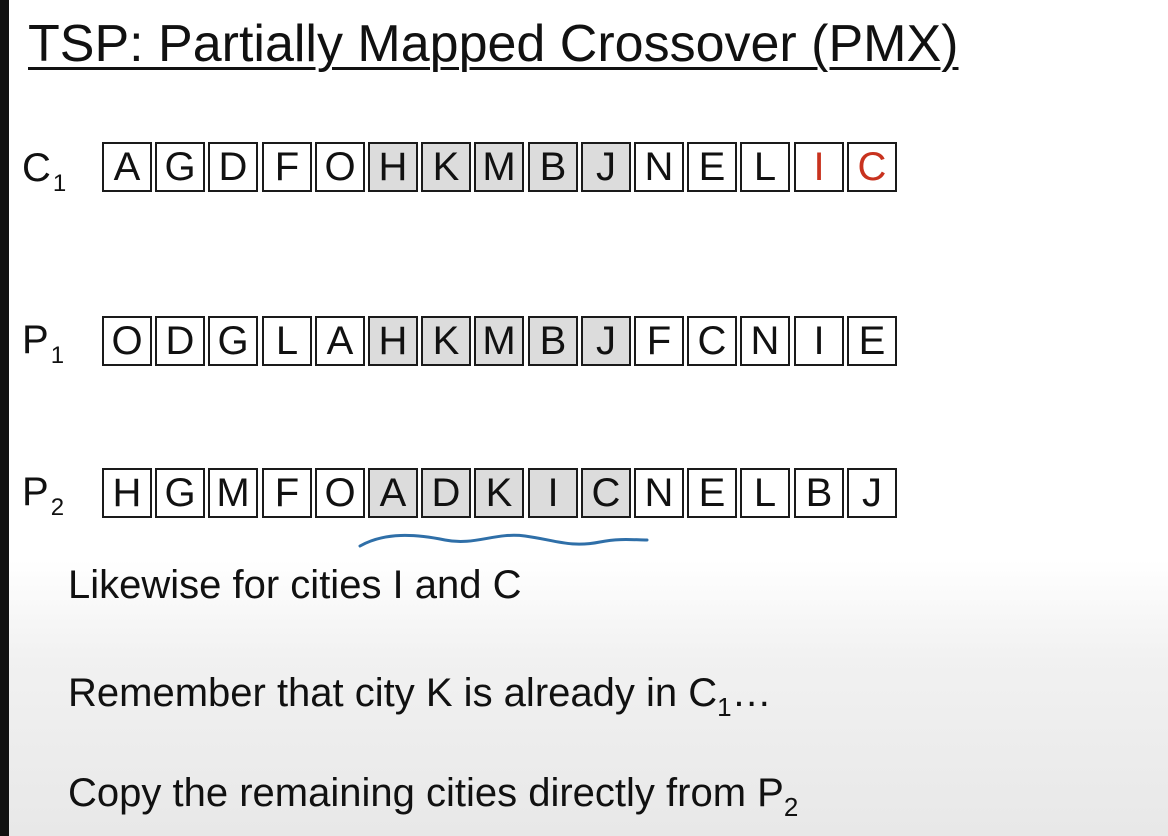 This screenshot has width=1168, height=836. I want to click on note-likewise: Likewise for cities I and C, so click(295, 585).